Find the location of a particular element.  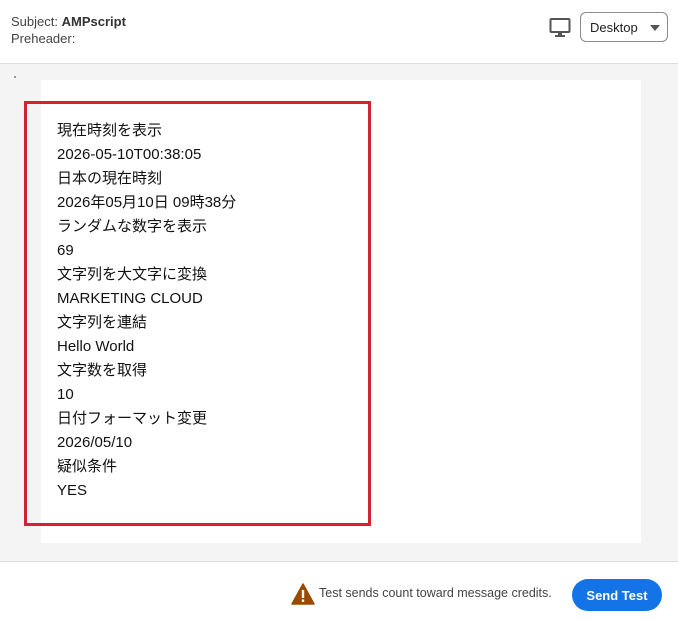

content-line: 2026/05/10 is located at coordinates (95, 442).